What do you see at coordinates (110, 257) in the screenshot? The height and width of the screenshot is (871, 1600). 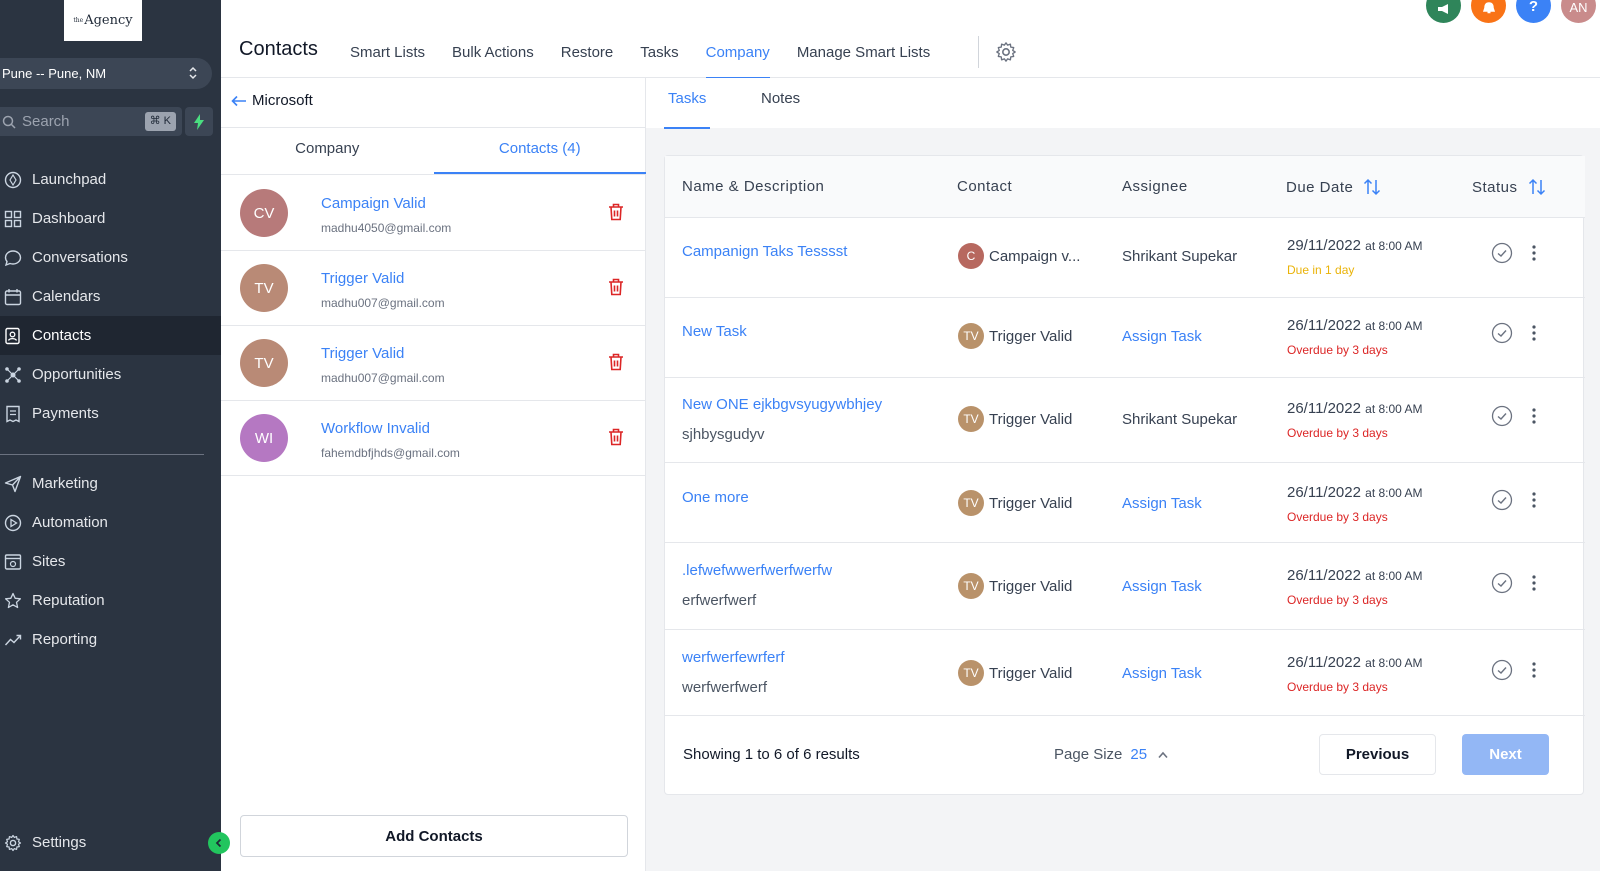 I see `sidebar-item-conversations: Conversations` at bounding box center [110, 257].